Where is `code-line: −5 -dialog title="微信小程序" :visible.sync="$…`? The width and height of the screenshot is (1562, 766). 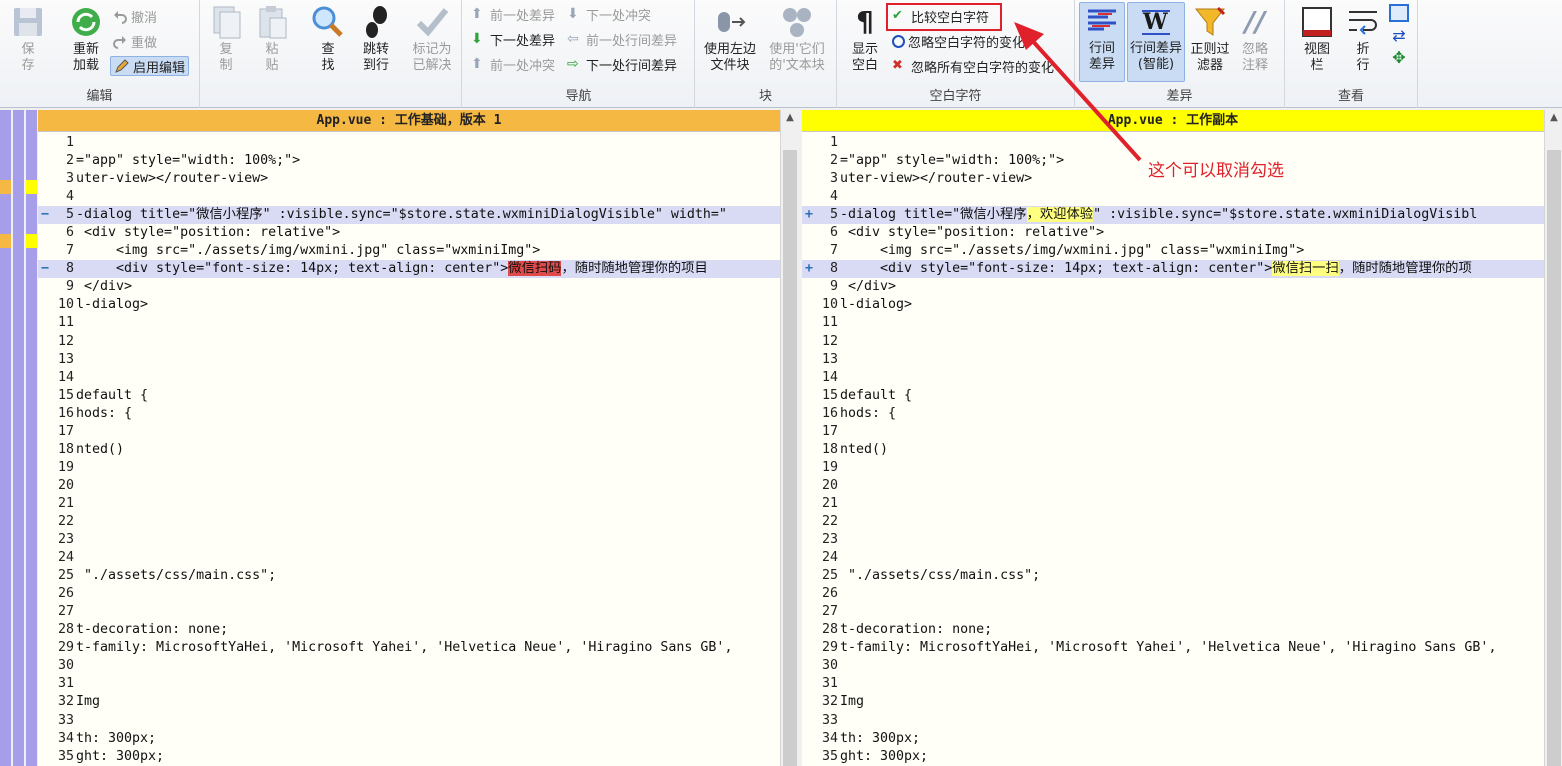
code-line: −5 -dialog title="微信小程序" :visible.sync="$… is located at coordinates (409, 215).